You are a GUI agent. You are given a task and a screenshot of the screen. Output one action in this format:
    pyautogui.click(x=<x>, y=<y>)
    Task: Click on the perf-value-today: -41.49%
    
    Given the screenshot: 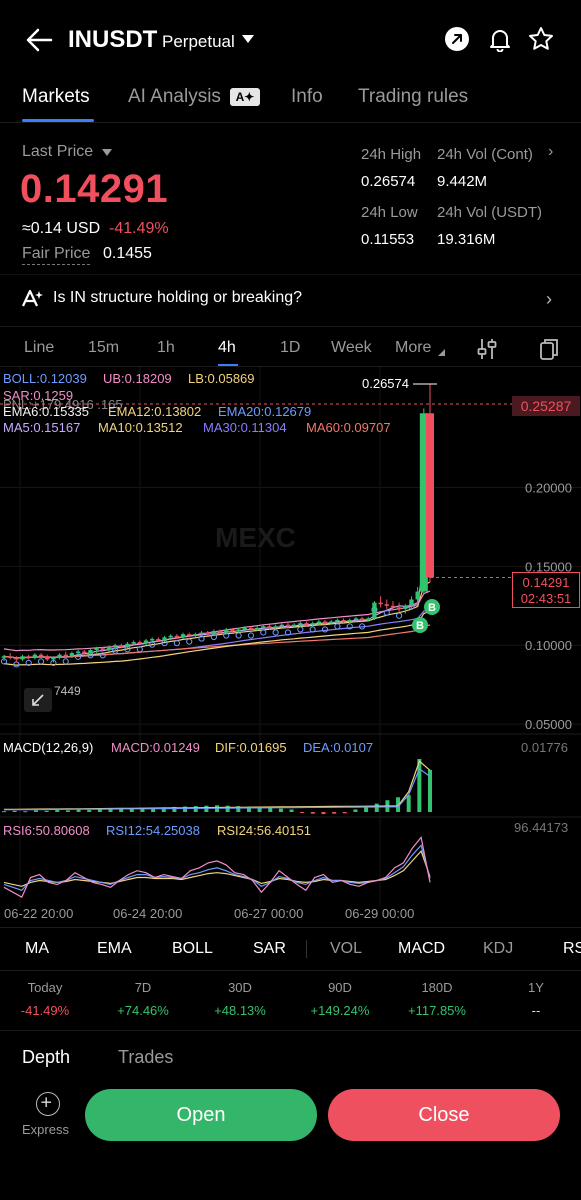 What is the action you would take?
    pyautogui.click(x=45, y=1010)
    